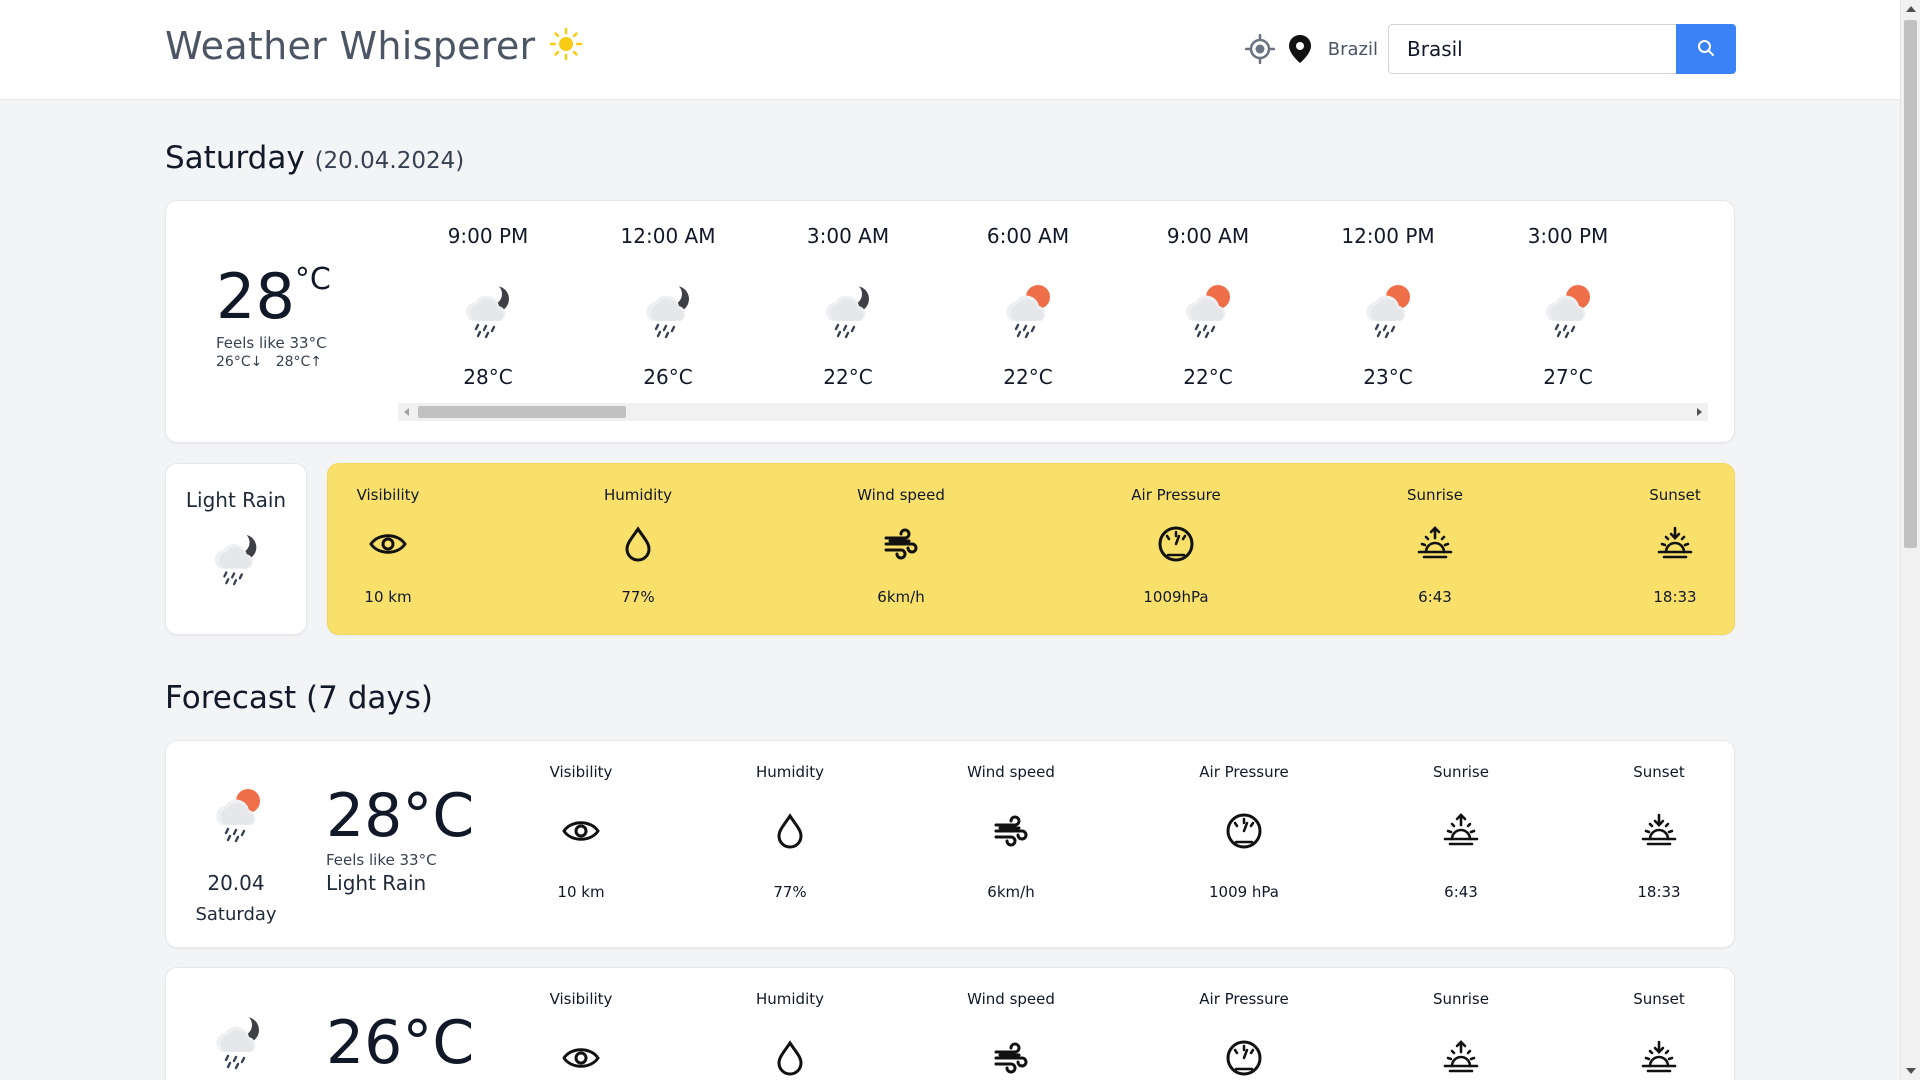 The width and height of the screenshot is (1920, 1080). Describe the element at coordinates (1300, 49) in the screenshot. I see `map-pin-icon` at that location.